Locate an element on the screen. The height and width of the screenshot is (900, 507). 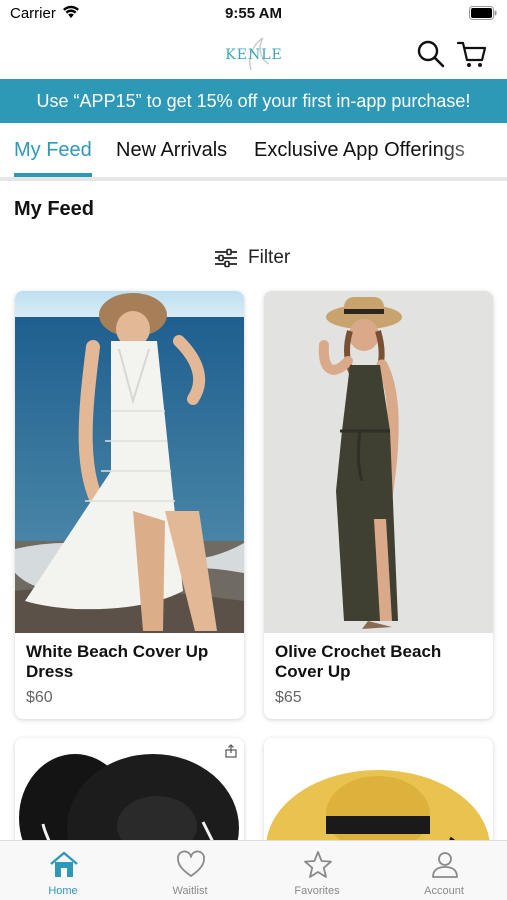
status-time: 9:55 AM is located at coordinates (253, 13).